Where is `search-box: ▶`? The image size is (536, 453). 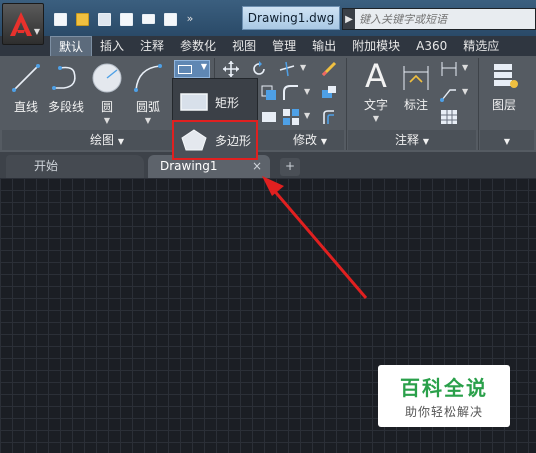
search-box: ▶ is located at coordinates (439, 19).